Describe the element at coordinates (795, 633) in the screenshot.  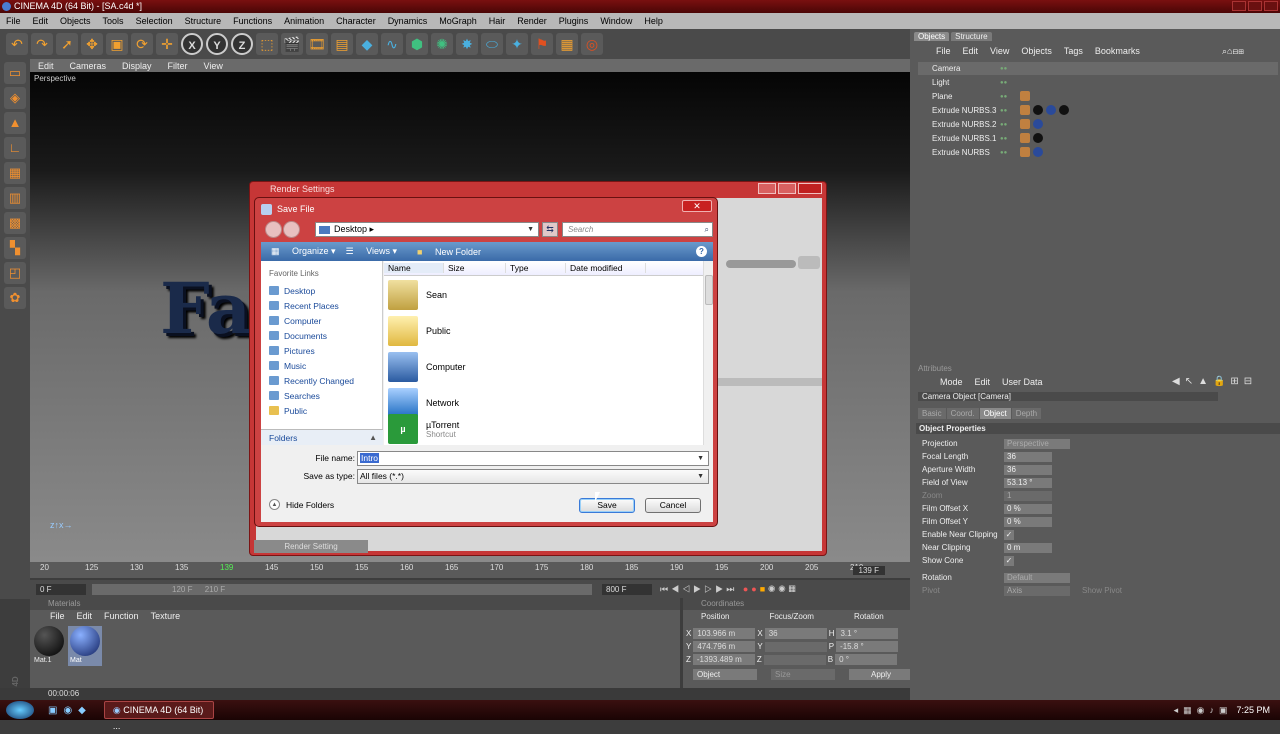
I see `zoom-x-field: 36` at that location.